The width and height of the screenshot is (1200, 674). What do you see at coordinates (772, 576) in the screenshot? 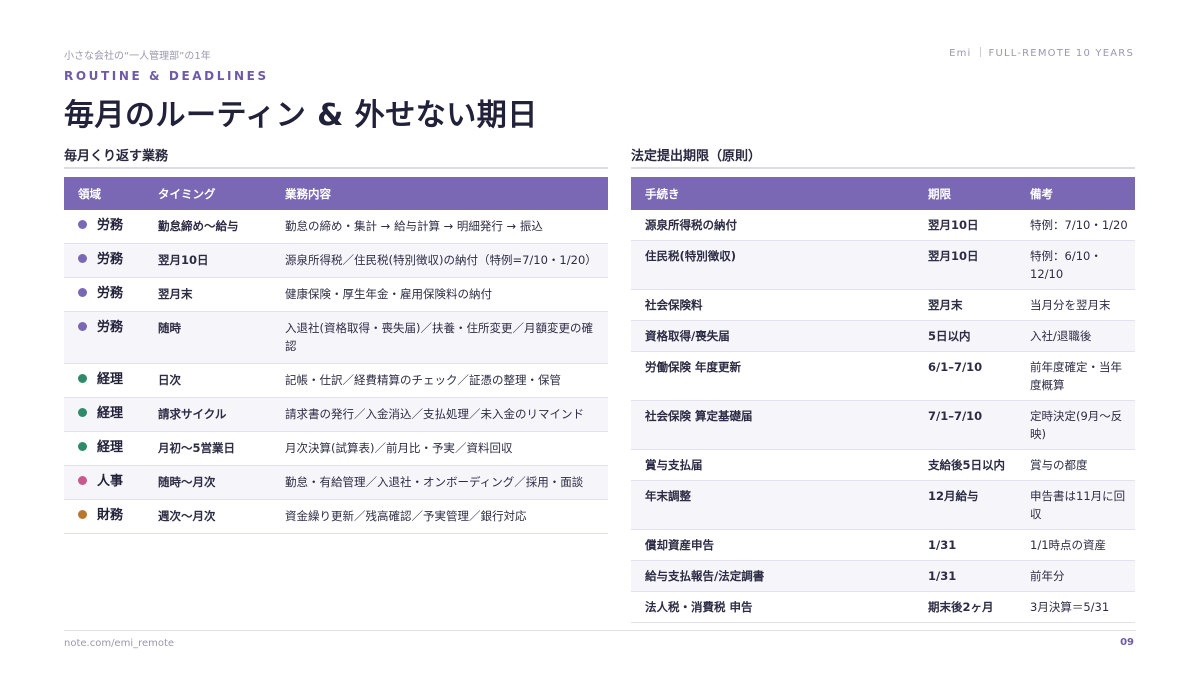
I see `procedure-cell: 給与支払報告/法定調書` at bounding box center [772, 576].